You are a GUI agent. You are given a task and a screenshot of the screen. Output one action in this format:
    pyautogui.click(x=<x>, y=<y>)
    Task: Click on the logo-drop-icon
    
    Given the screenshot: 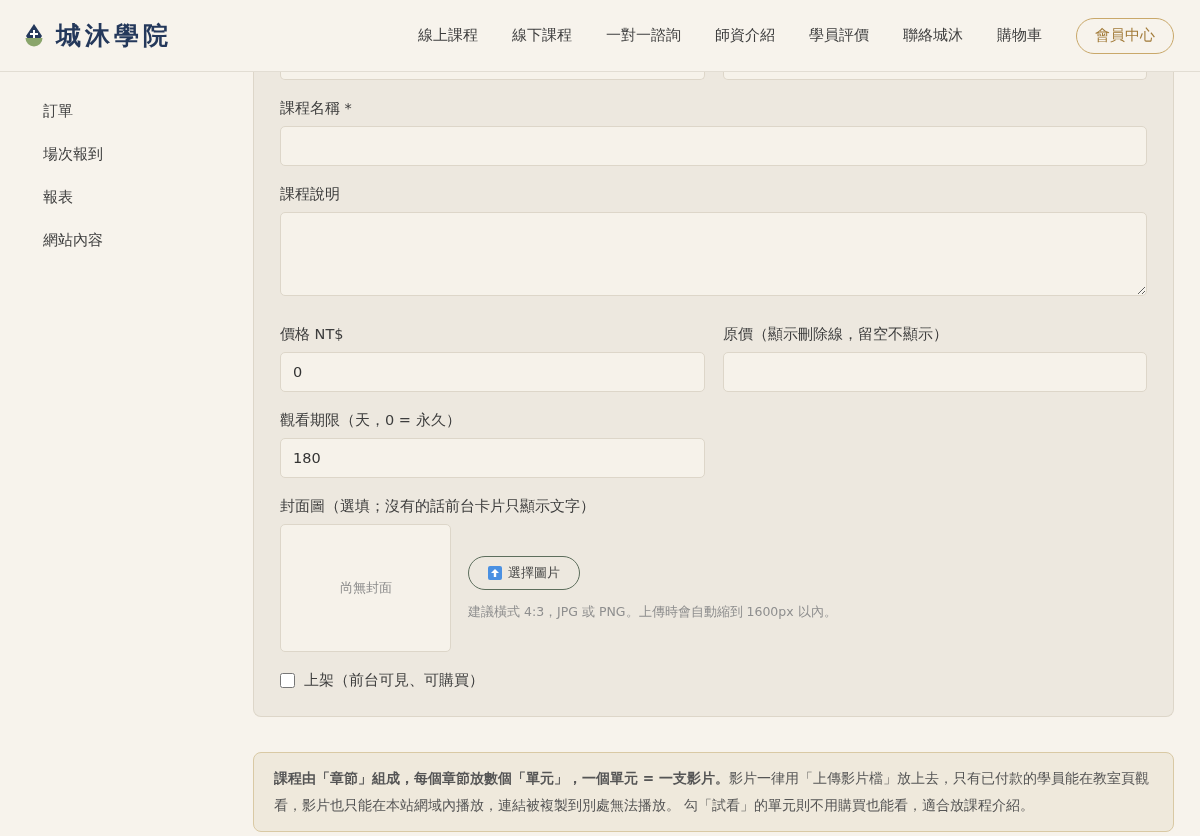 What is the action you would take?
    pyautogui.click(x=34, y=35)
    